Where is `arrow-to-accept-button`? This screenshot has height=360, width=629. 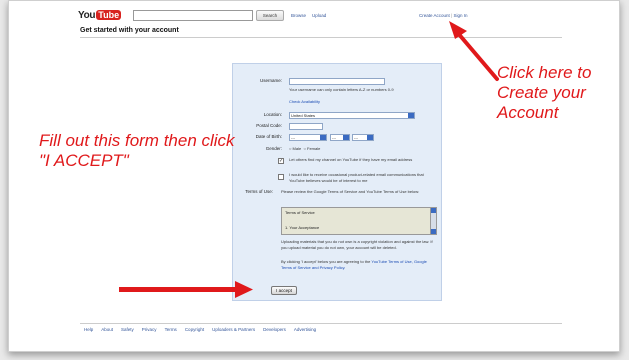
arrow-to-accept-button is located at coordinates (186, 289).